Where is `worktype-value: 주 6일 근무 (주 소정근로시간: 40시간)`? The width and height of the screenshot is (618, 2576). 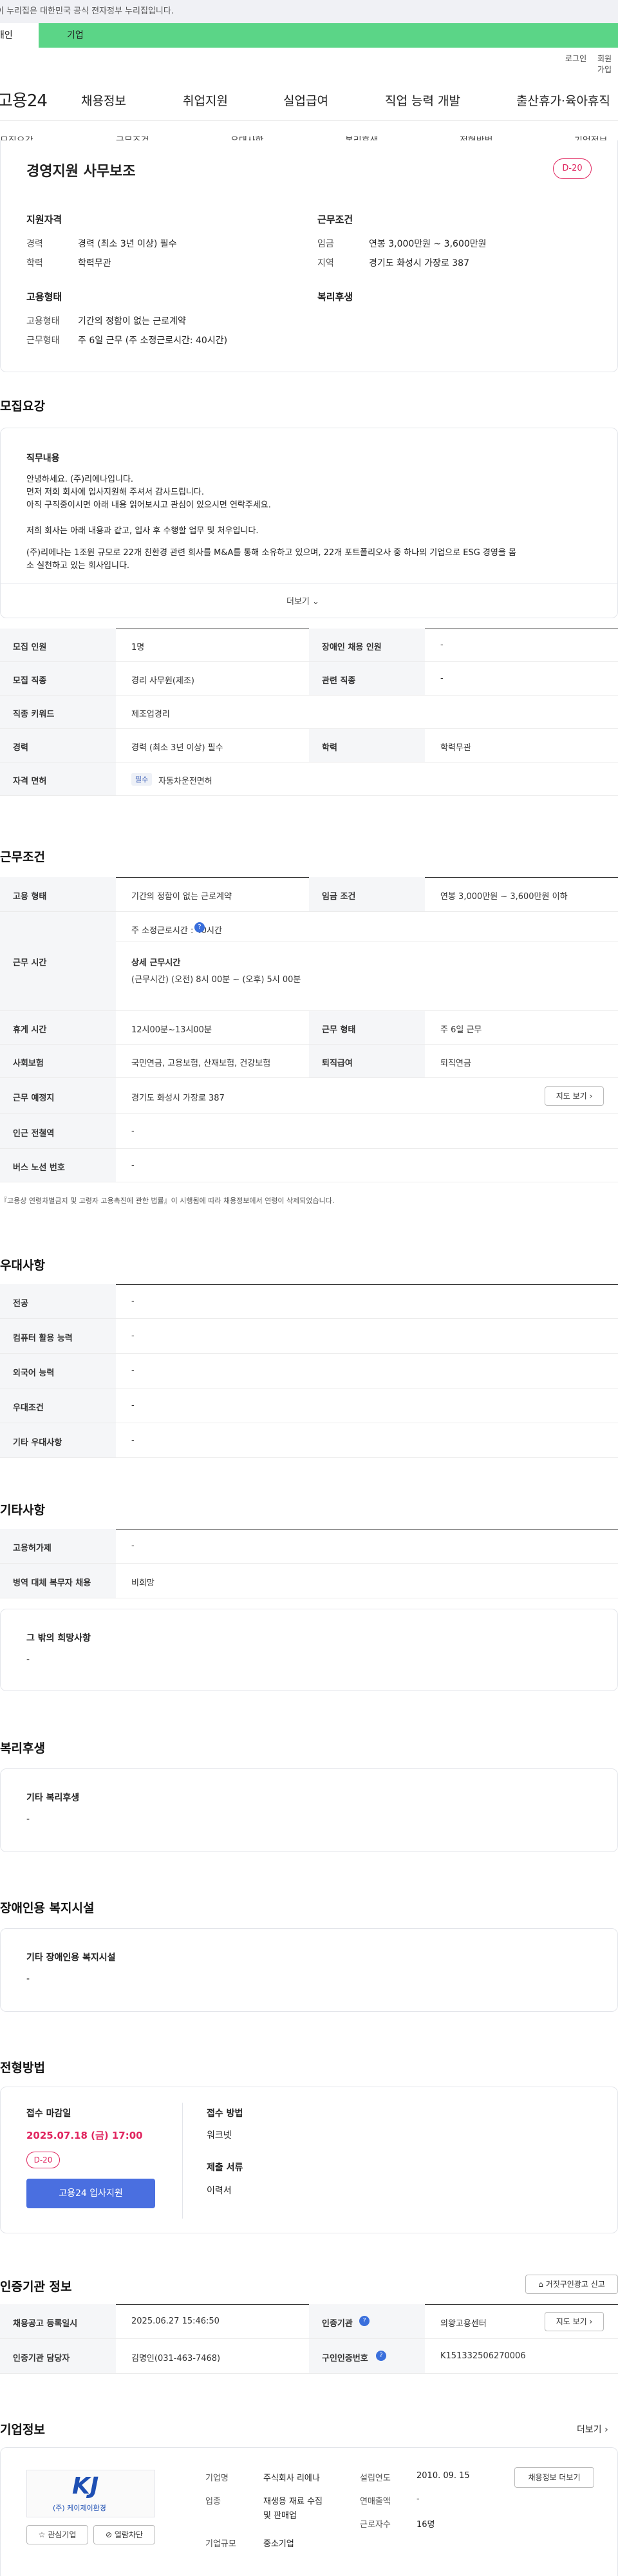 worktype-value: 주 6일 근무 (주 소정근로시간: 40시간) is located at coordinates (153, 341).